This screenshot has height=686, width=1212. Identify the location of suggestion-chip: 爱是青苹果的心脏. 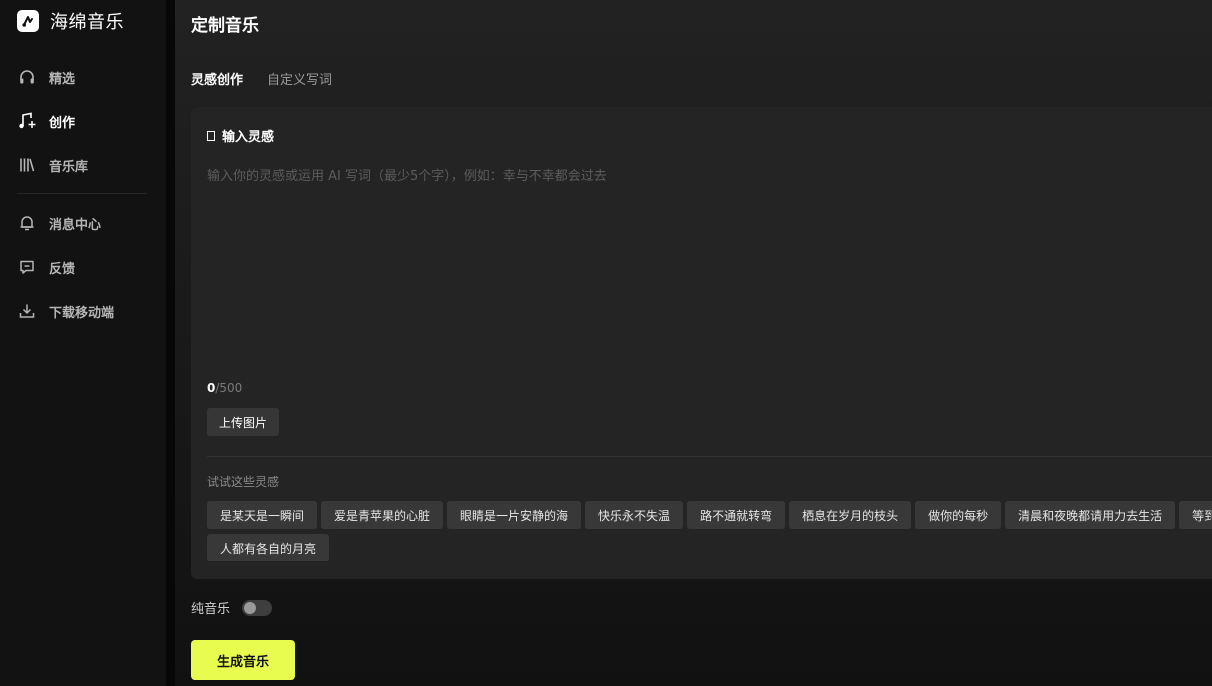
(382, 515).